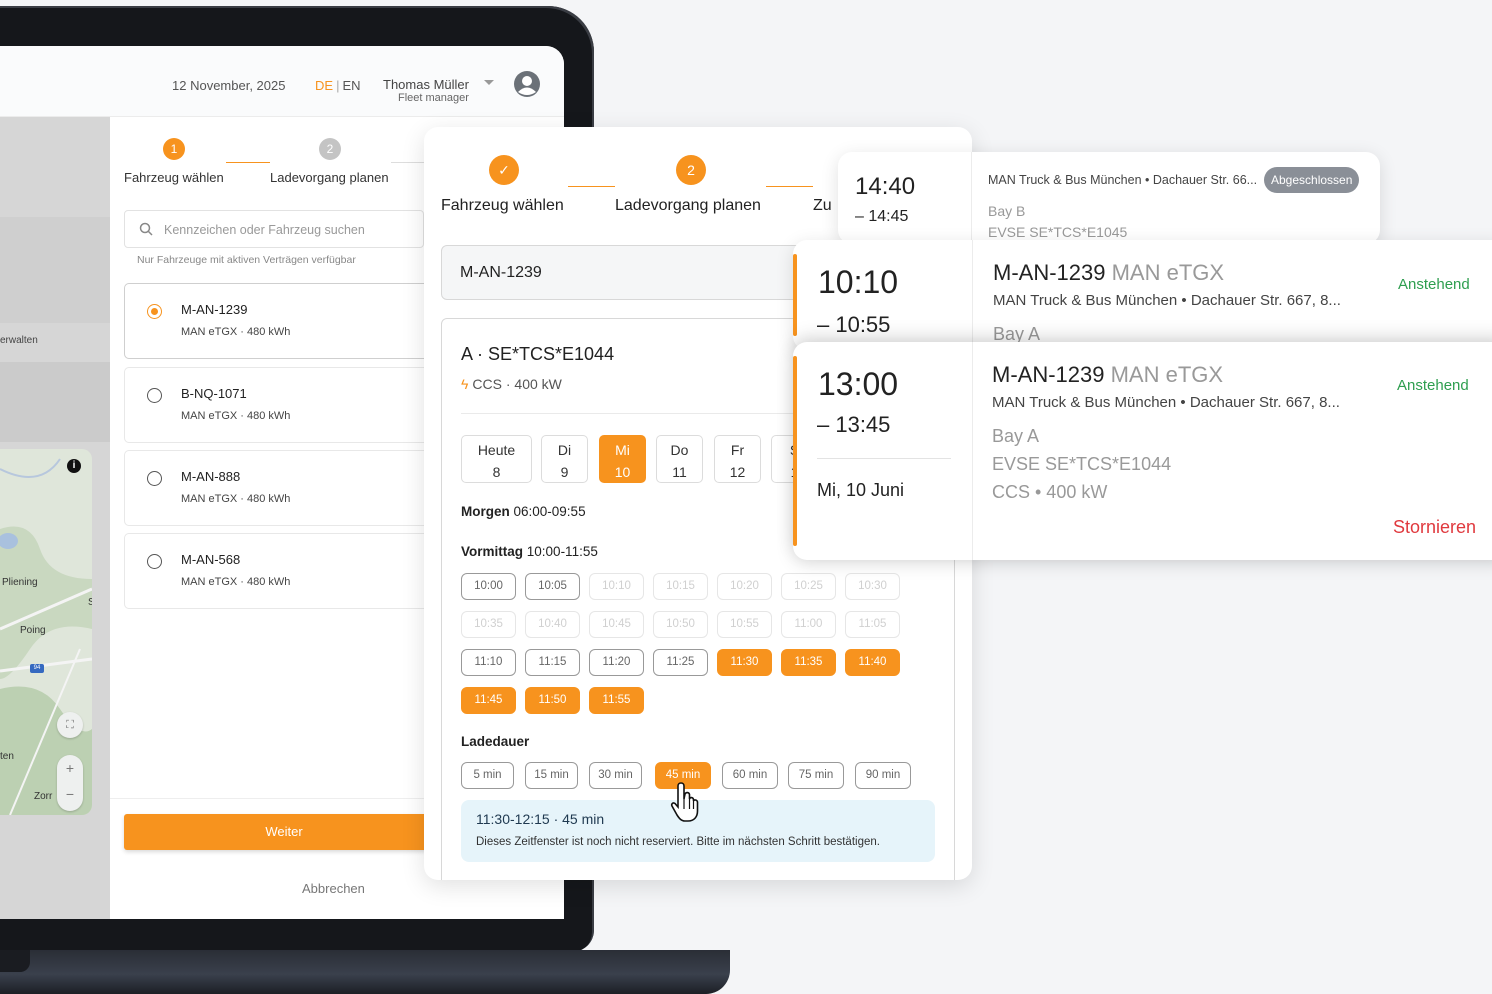 This screenshot has height=994, width=1492. What do you see at coordinates (488, 662) in the screenshot?
I see `time-slot-chip: 11:10` at bounding box center [488, 662].